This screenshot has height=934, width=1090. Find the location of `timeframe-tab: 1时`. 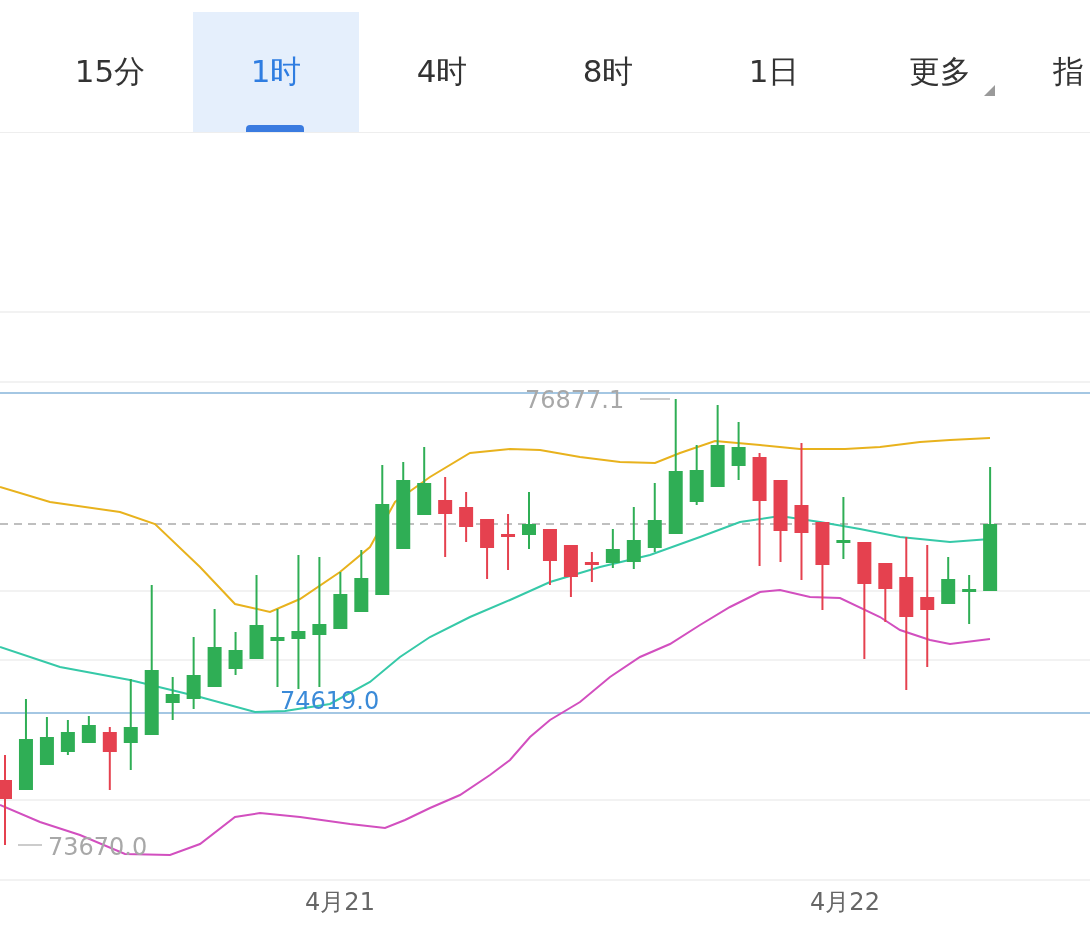

timeframe-tab: 1时 is located at coordinates (276, 72).